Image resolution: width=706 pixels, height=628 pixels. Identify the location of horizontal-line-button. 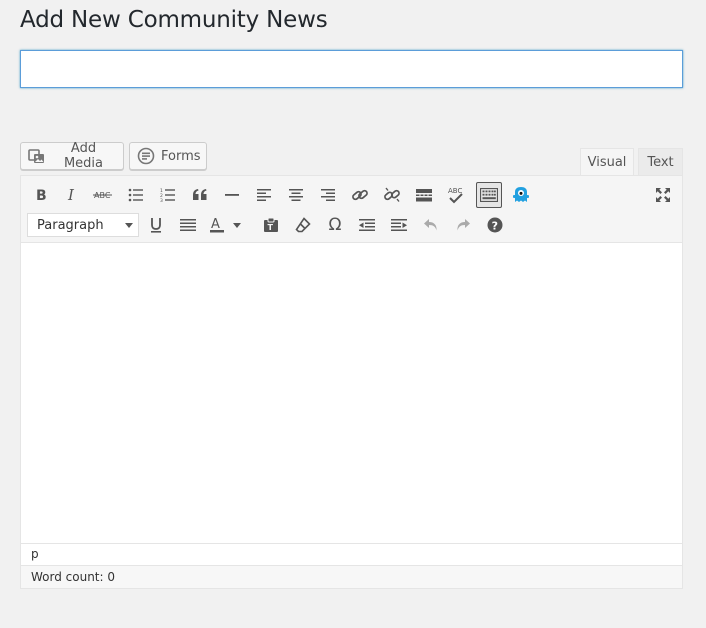
(232, 195).